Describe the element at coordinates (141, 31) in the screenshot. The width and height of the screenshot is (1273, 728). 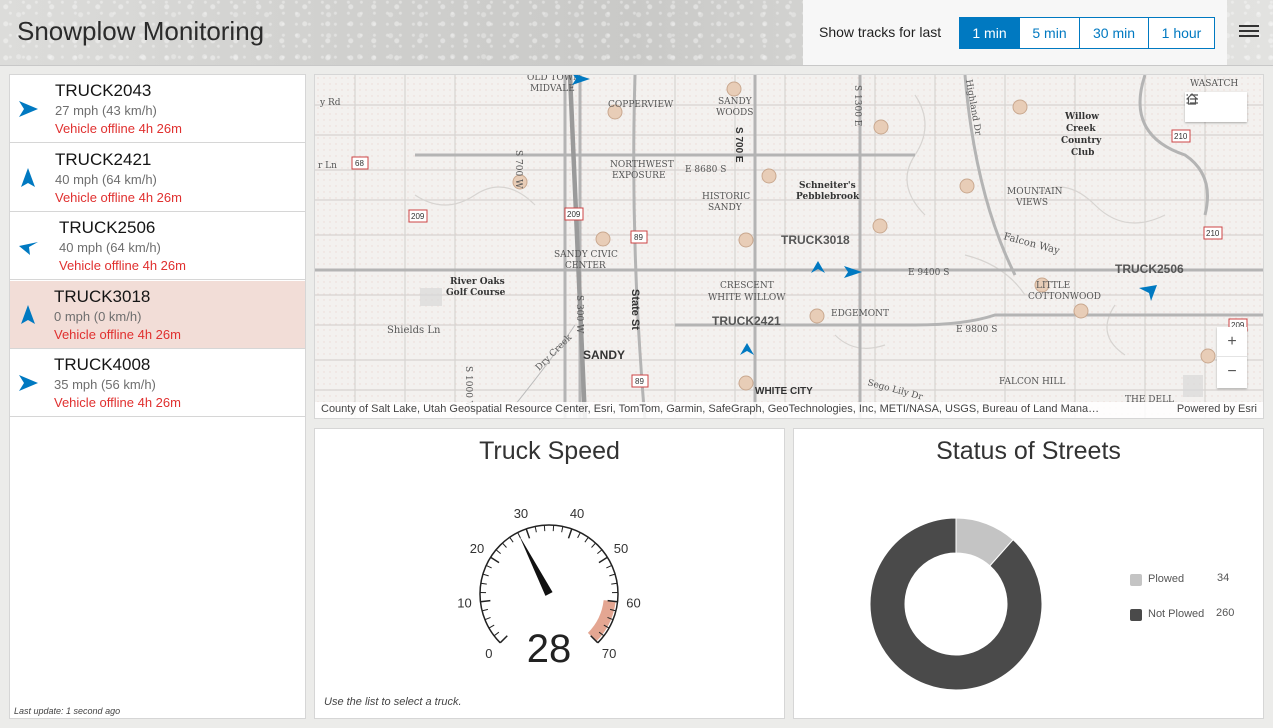
I see `app-title: Snowplow Monitoring` at that location.